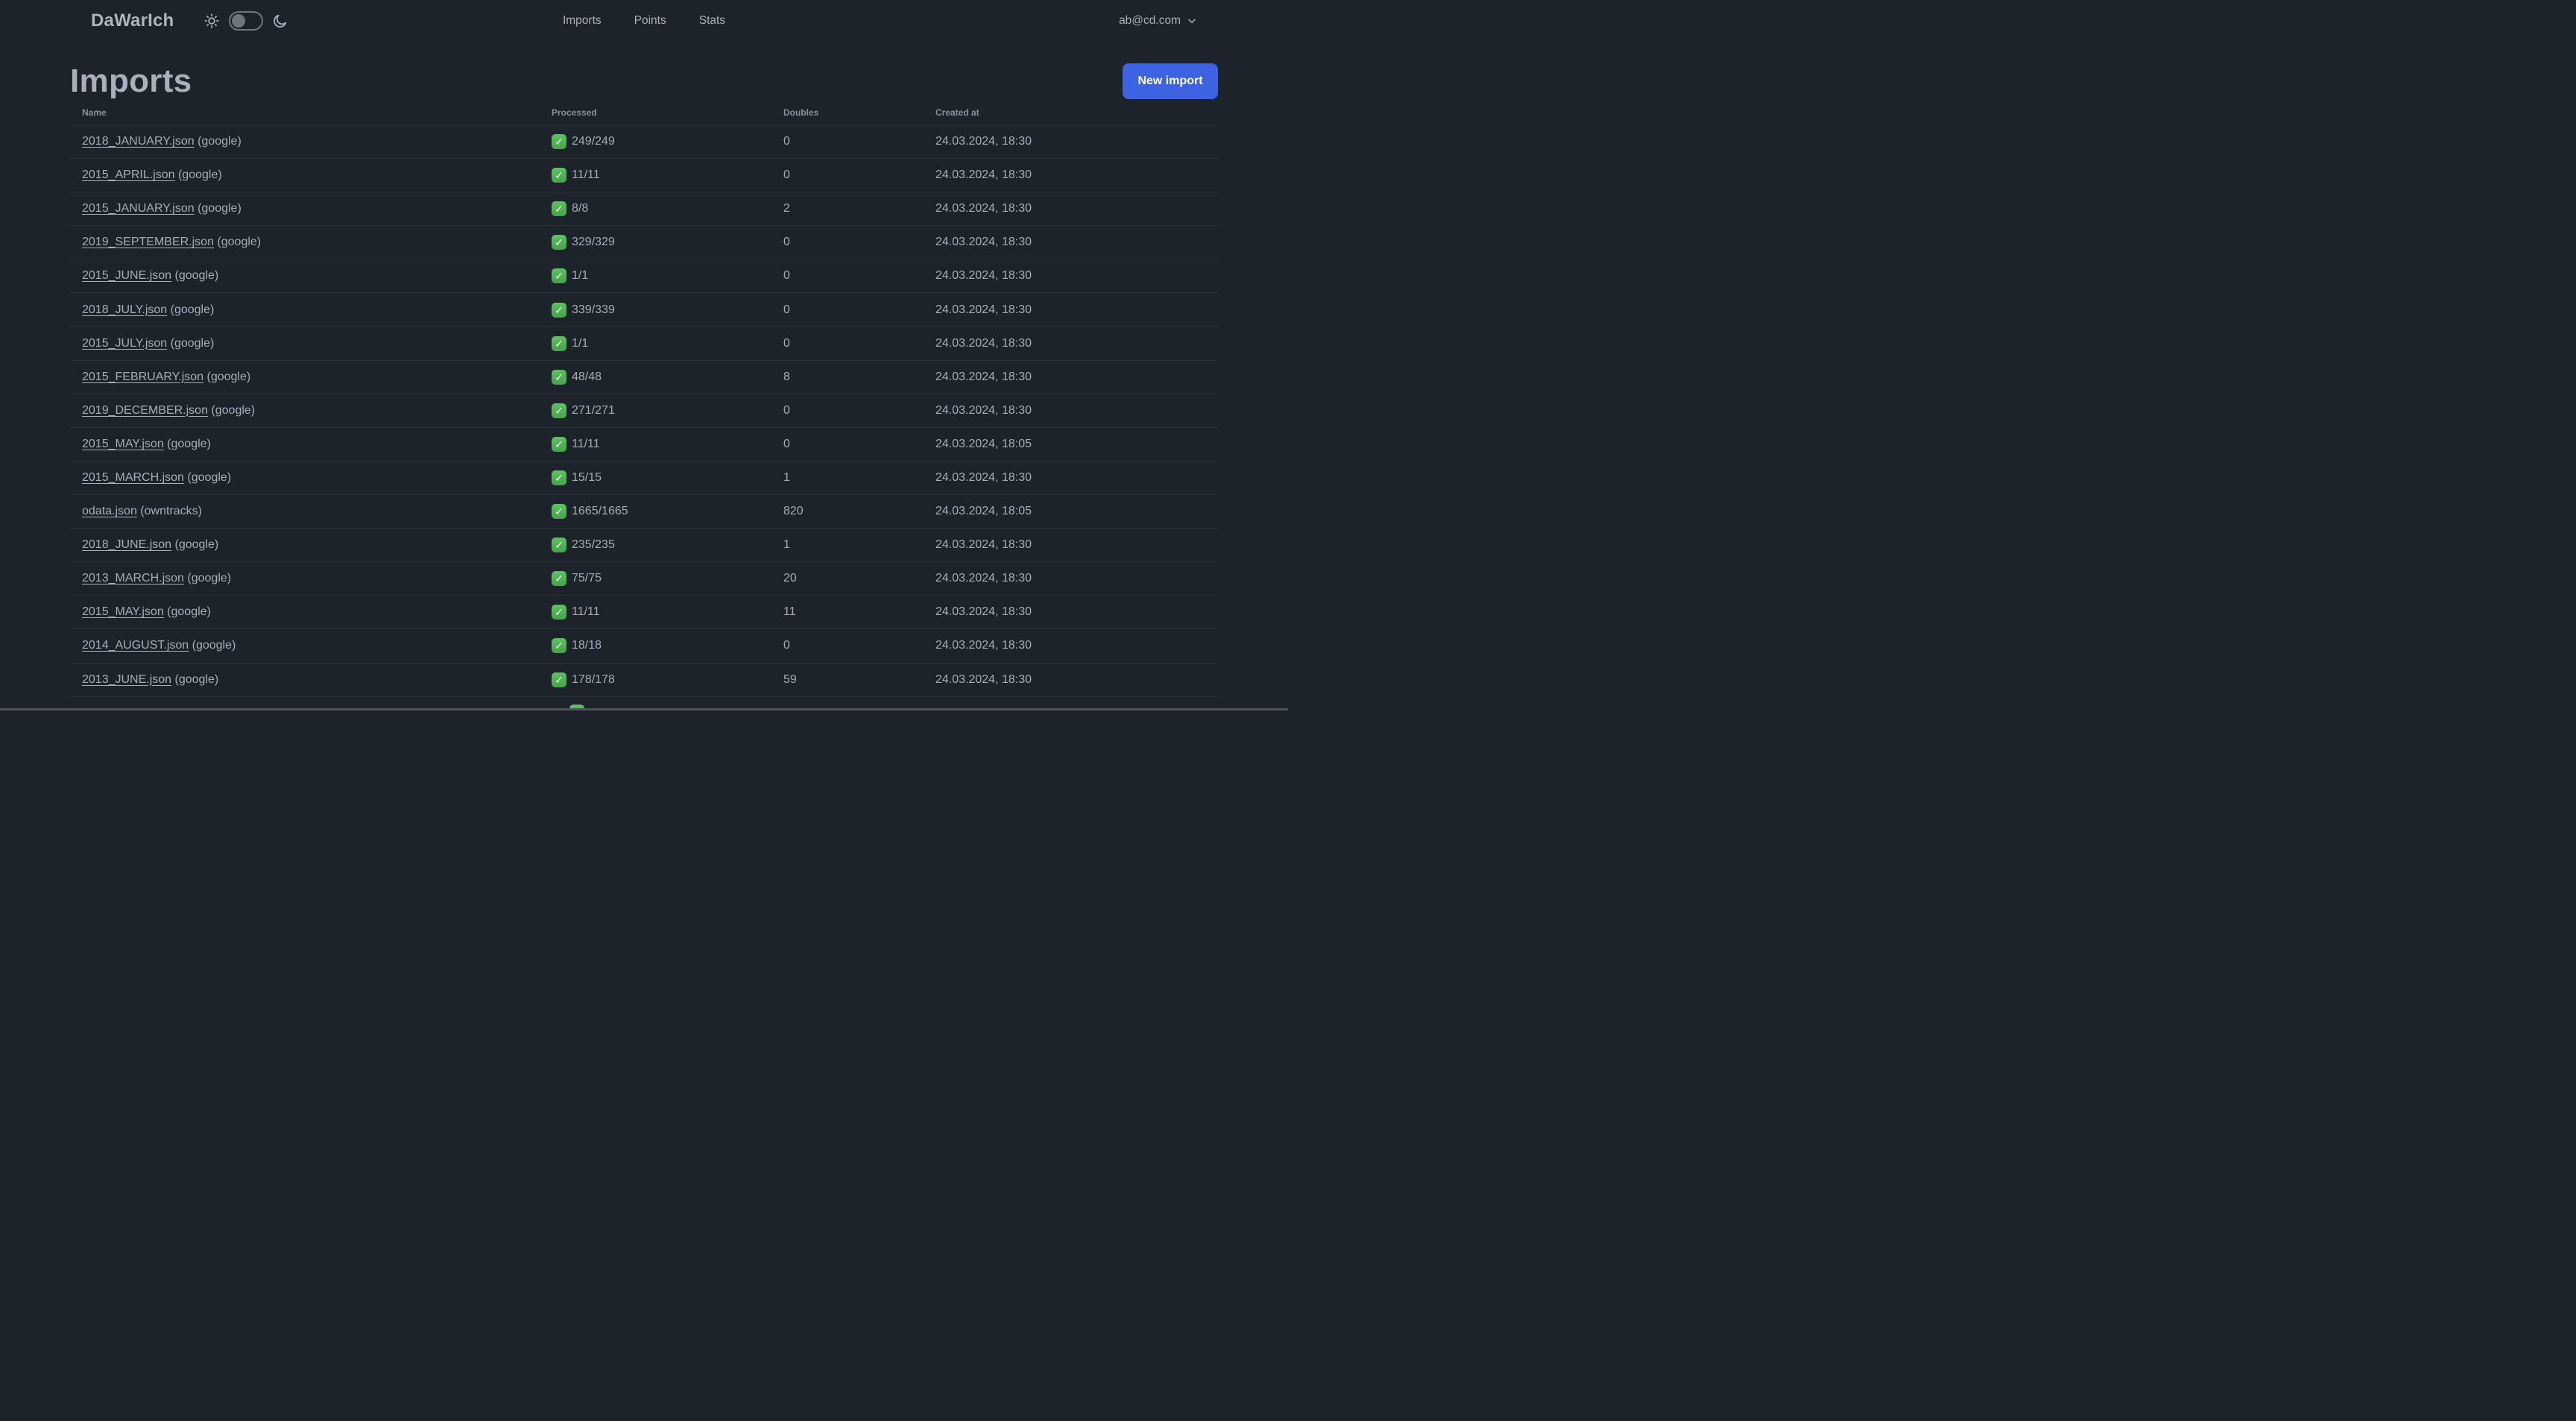  I want to click on import-file-link: 2015_JANUARY.json, so click(138, 208).